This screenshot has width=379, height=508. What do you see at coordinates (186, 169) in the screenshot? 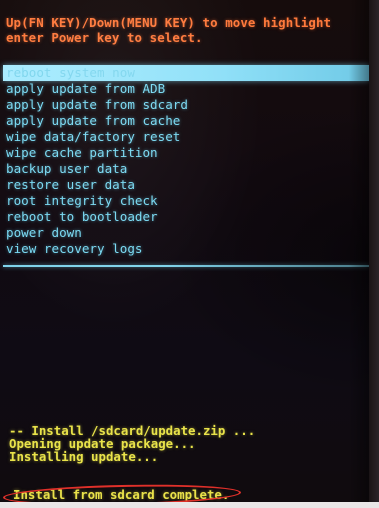
I see `menu-item-backup-user-data: backup user data` at bounding box center [186, 169].